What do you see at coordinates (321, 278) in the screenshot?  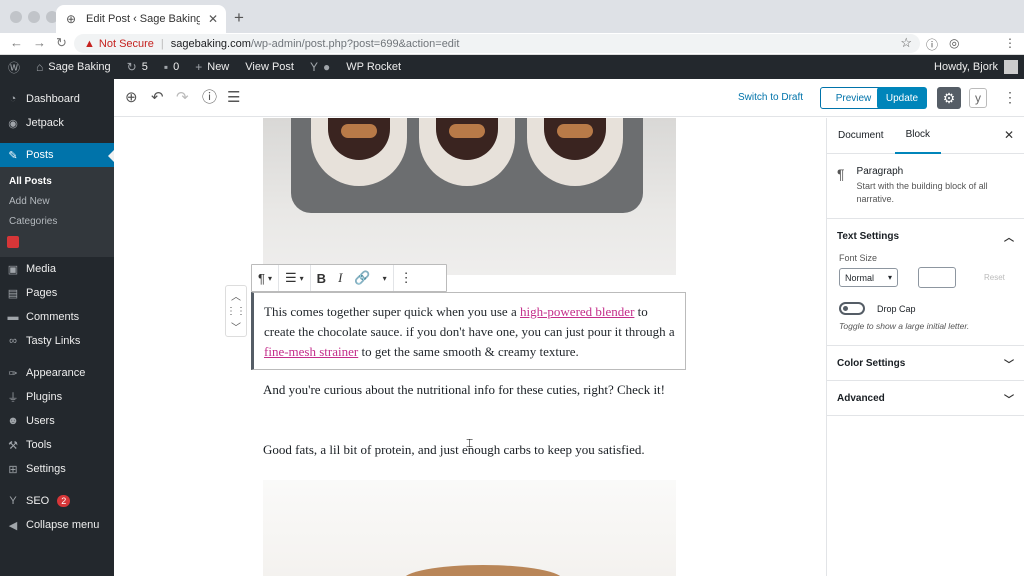 I see `bold-button: B` at bounding box center [321, 278].